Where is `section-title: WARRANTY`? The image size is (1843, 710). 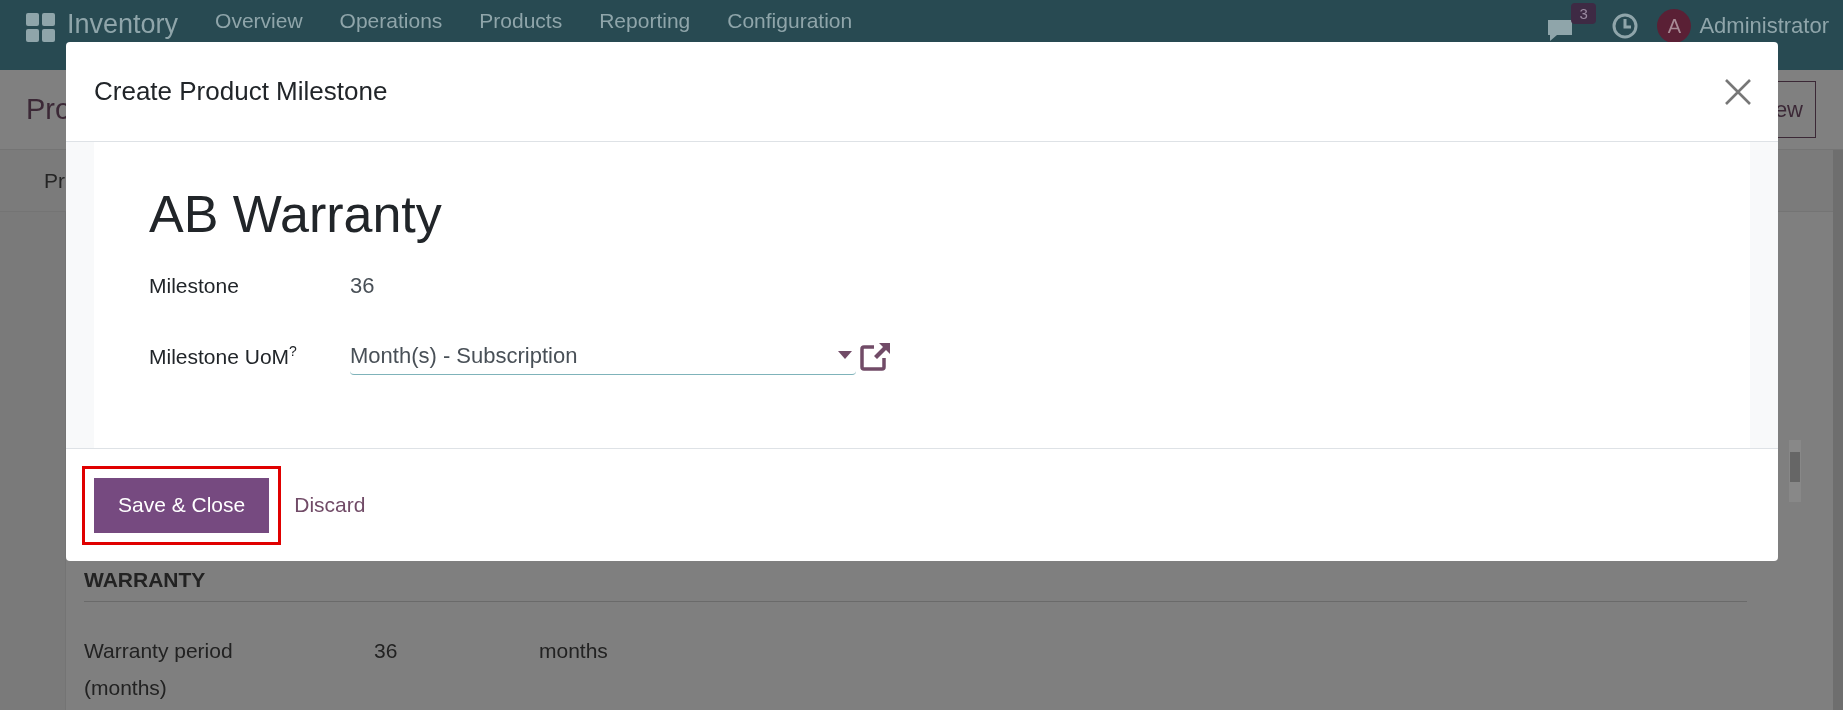 section-title: WARRANTY is located at coordinates (915, 585).